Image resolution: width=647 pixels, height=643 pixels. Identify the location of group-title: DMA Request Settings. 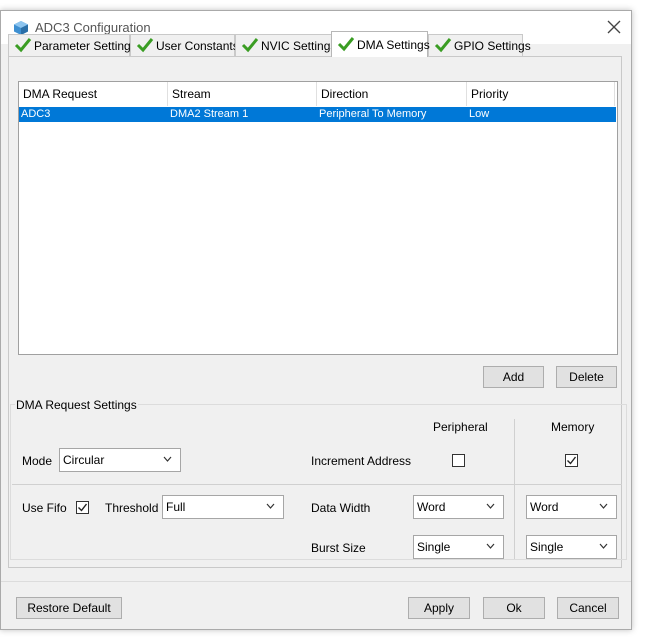
(76, 405).